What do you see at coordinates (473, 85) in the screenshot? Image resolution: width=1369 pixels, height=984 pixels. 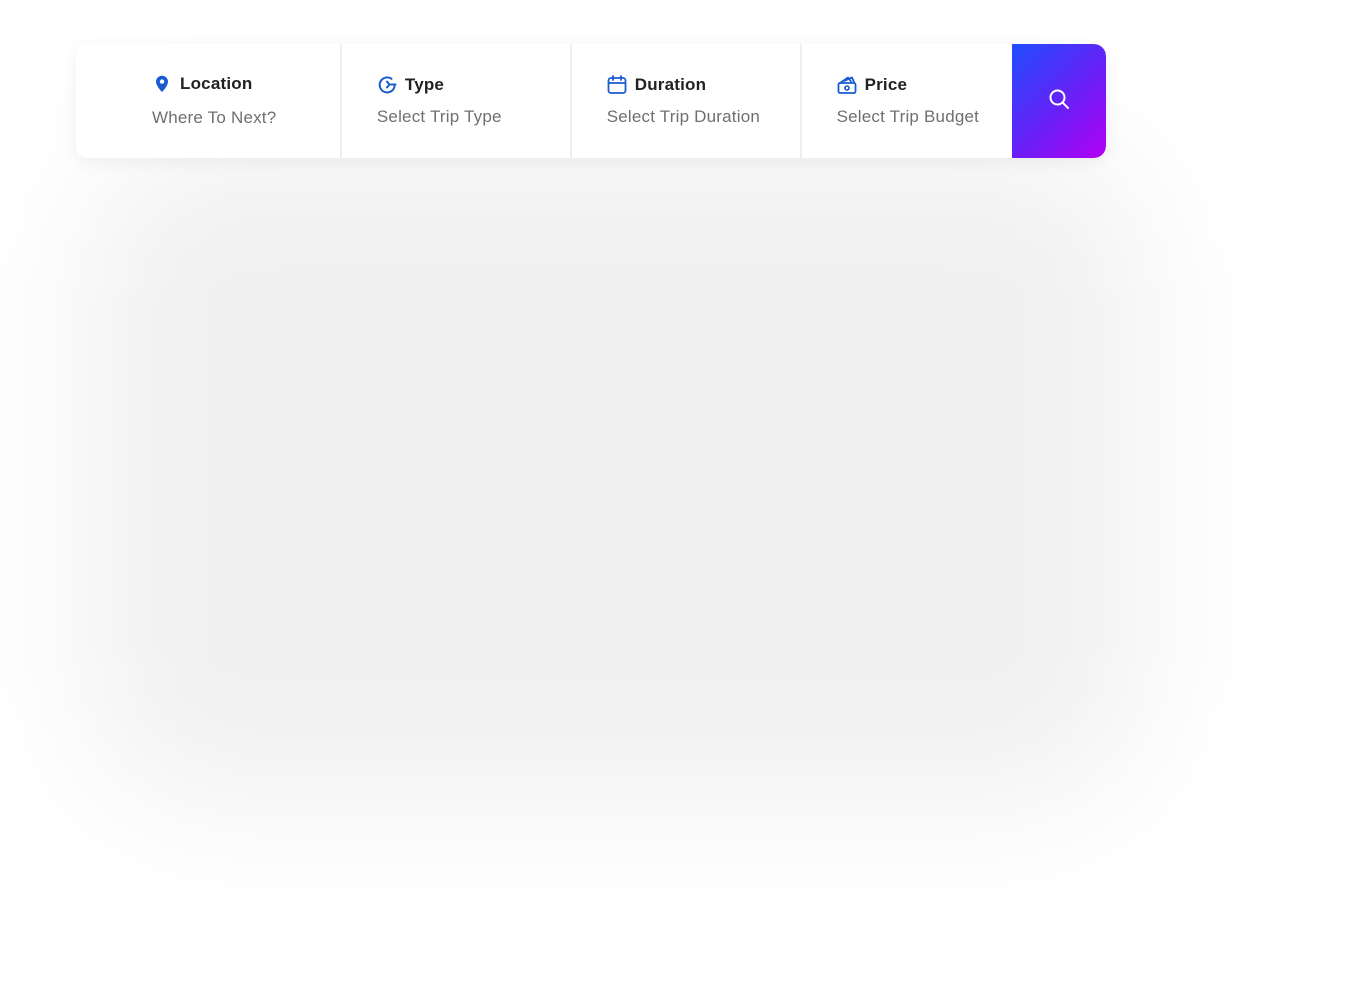 I see `type-field-header: Type` at bounding box center [473, 85].